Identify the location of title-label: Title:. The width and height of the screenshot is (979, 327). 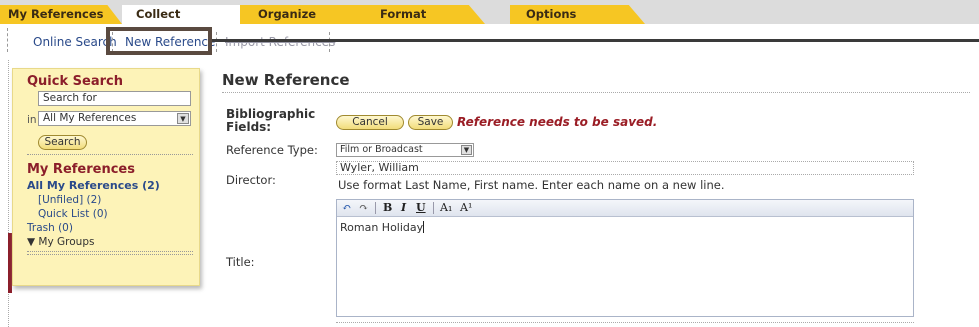
(240, 262).